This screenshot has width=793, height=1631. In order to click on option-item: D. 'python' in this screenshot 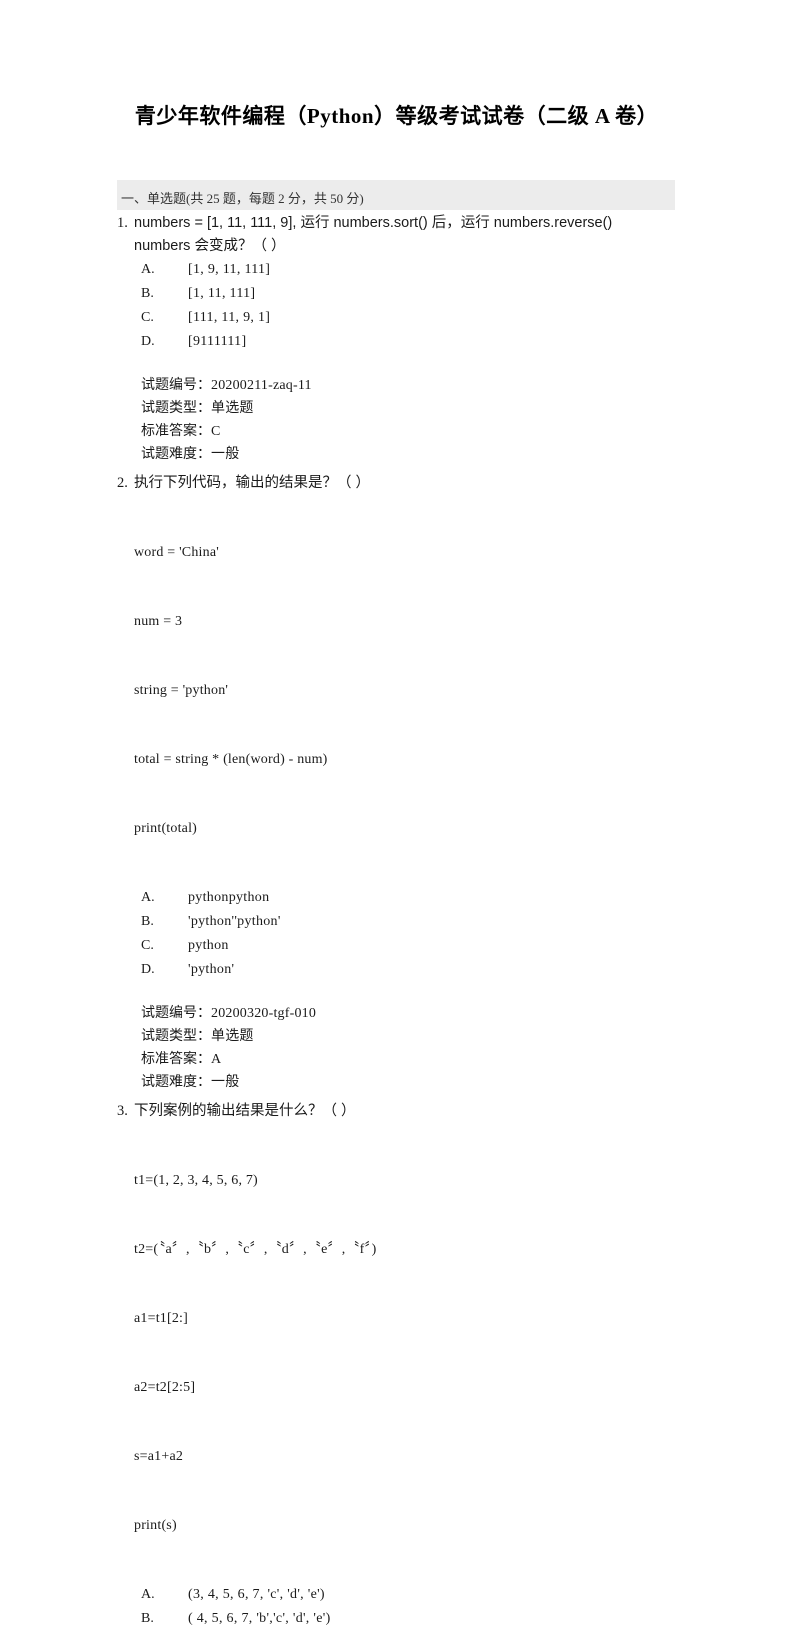, I will do `click(409, 970)`.